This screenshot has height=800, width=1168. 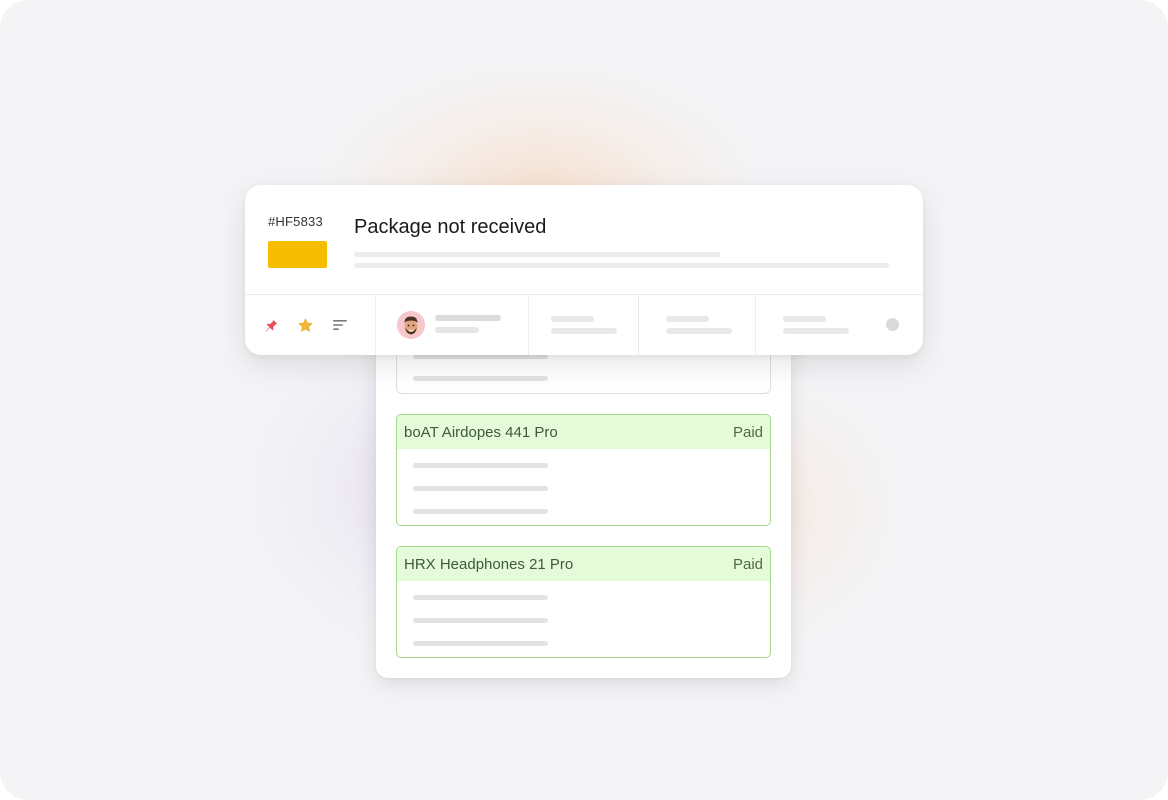 What do you see at coordinates (271, 325) in the screenshot?
I see `pin-icon` at bounding box center [271, 325].